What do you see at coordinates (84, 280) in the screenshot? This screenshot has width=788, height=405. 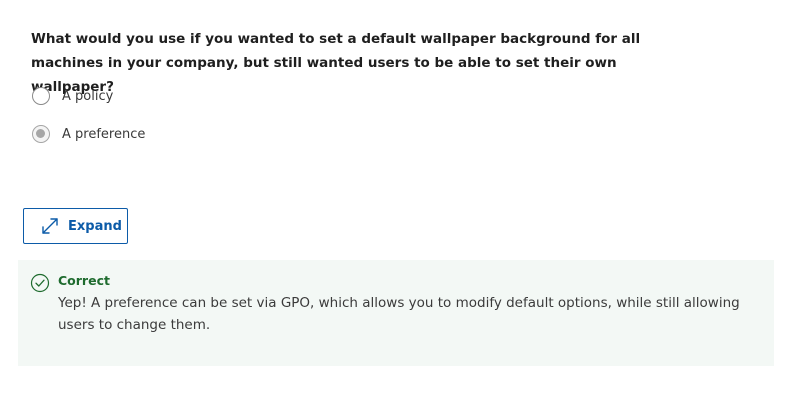 I see `feedback-status: Correct` at bounding box center [84, 280].